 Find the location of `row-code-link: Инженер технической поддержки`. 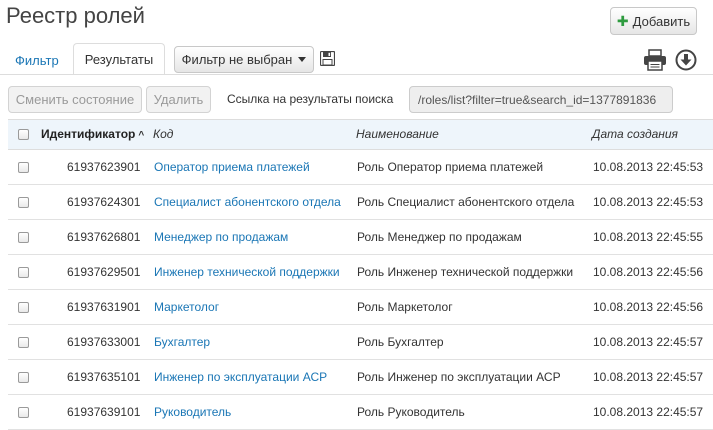

row-code-link: Инженер технической поддержки is located at coordinates (247, 272).